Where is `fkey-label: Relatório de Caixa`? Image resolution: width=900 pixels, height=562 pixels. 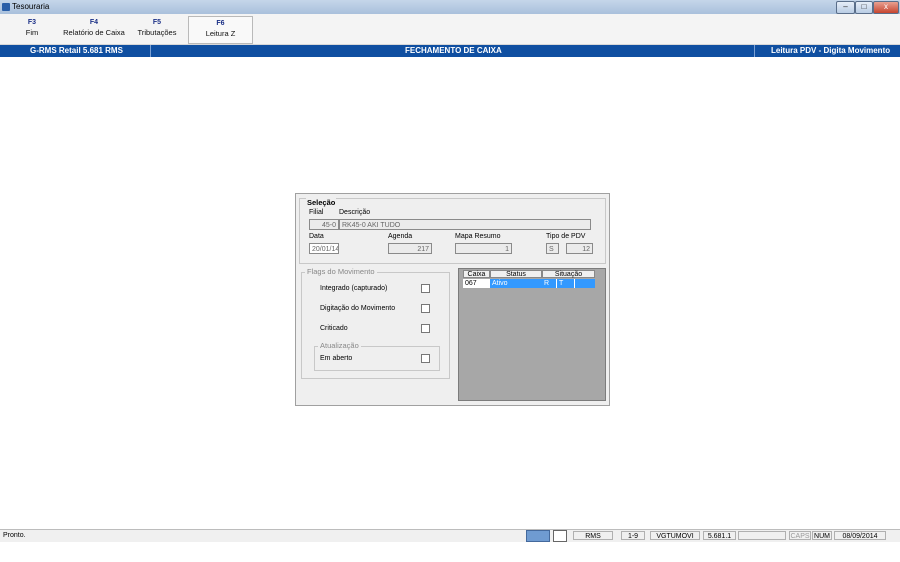
fkey-label: Relatório de Caixa is located at coordinates (94, 32).